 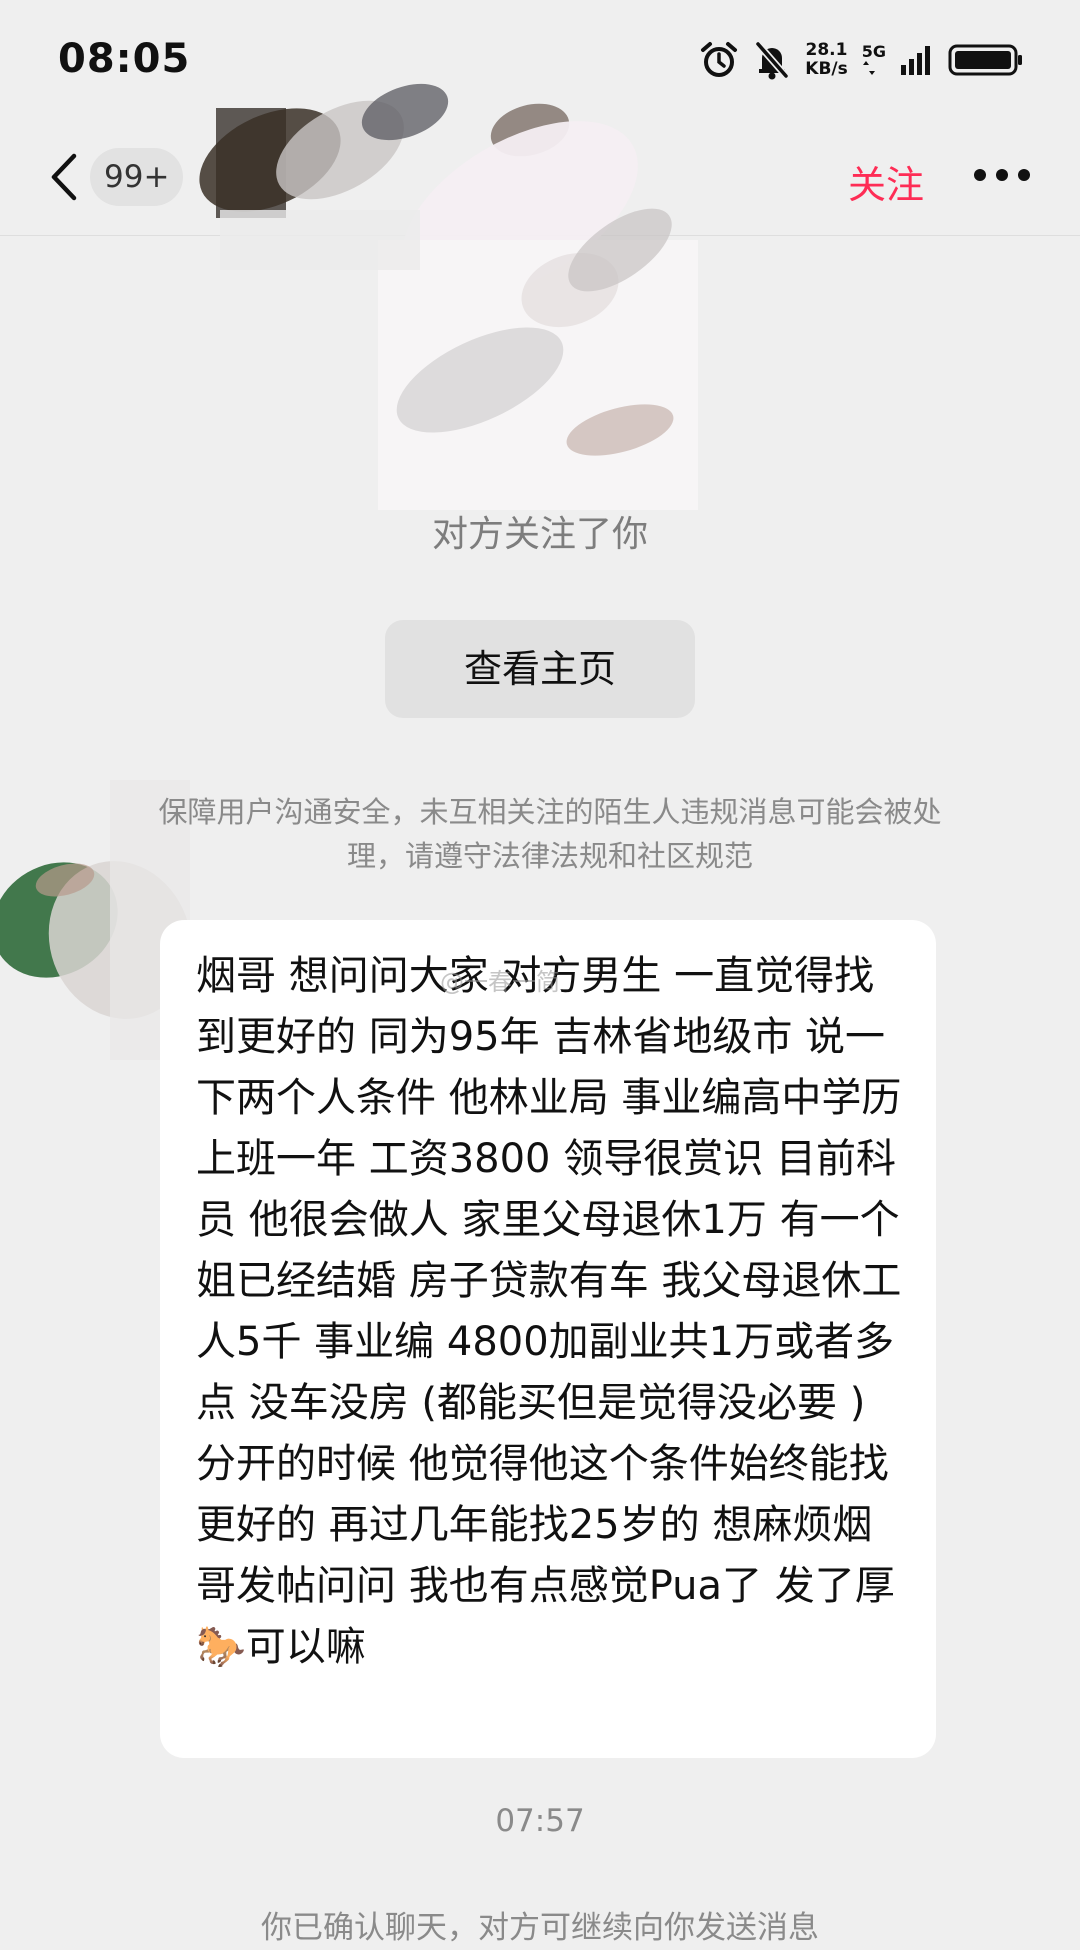 What do you see at coordinates (917, 60) in the screenshot?
I see `signal-icon` at bounding box center [917, 60].